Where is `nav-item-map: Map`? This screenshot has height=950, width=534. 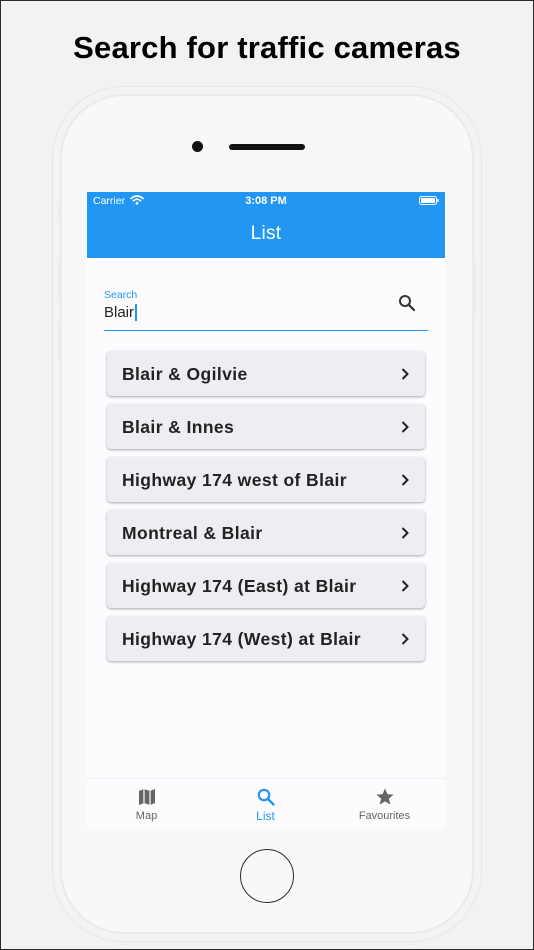
nav-item-map: Map is located at coordinates (146, 804).